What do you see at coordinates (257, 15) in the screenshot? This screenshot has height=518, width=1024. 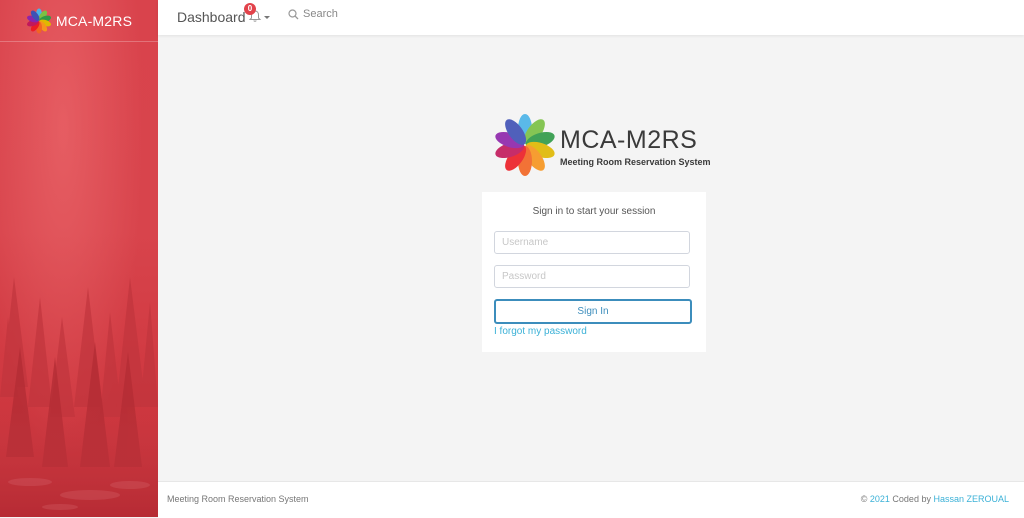 I see `notification-dropdown: 0` at bounding box center [257, 15].